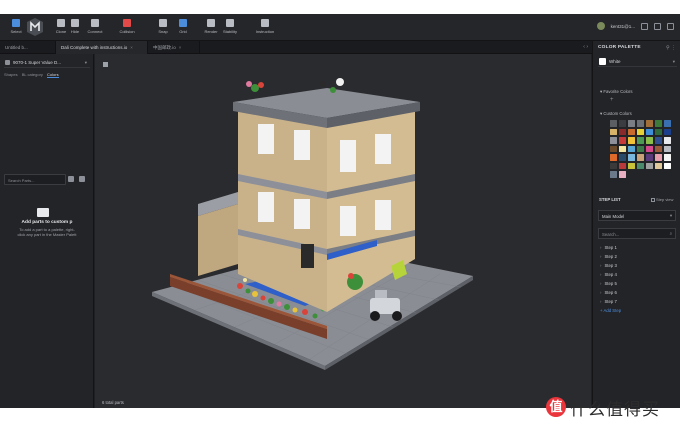 The width and height of the screenshot is (680, 429). I want to click on tab-colors: Colors, so click(53, 75).